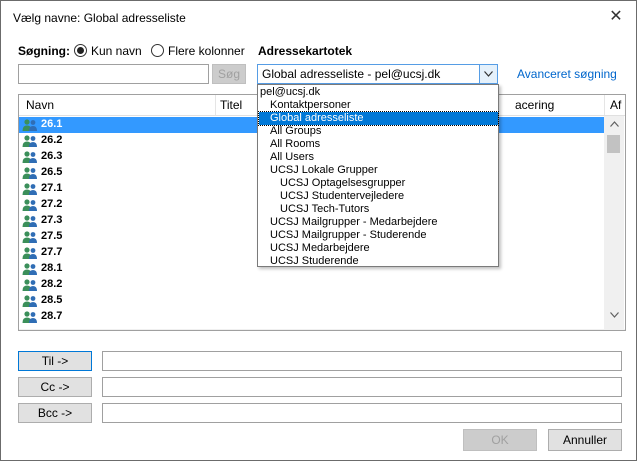 This screenshot has height=461, width=637. I want to click on radio-more-columns, so click(157, 50).